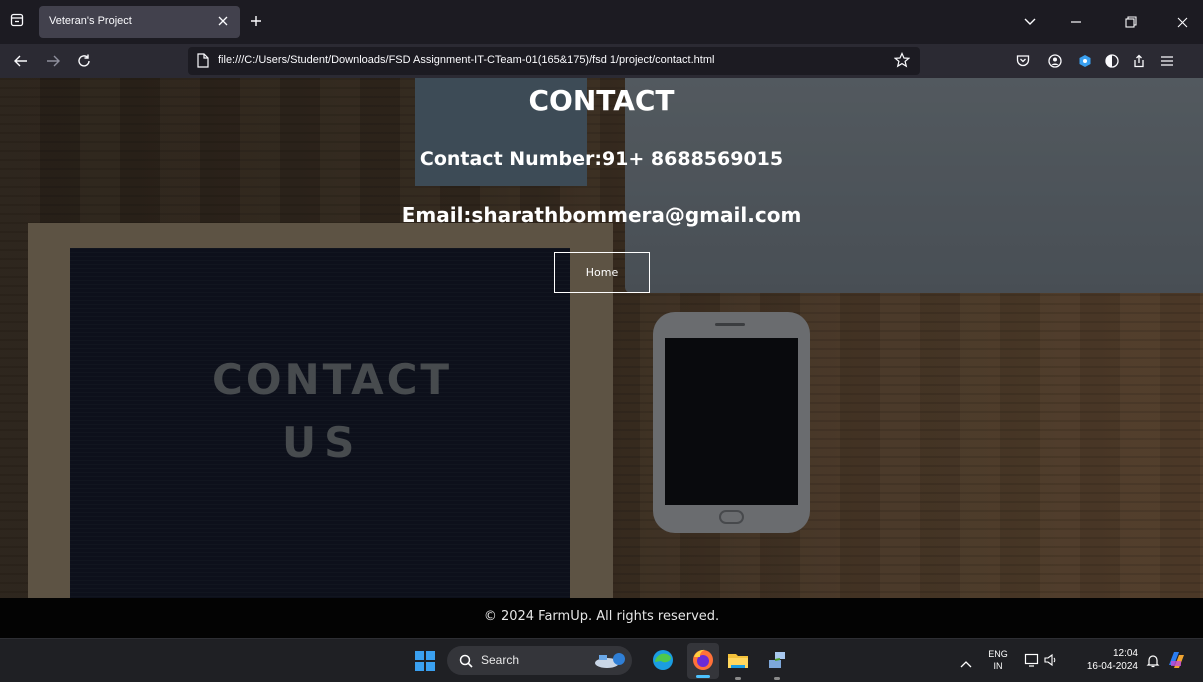  Describe the element at coordinates (425, 661) in the screenshot. I see `windows-icon` at that location.